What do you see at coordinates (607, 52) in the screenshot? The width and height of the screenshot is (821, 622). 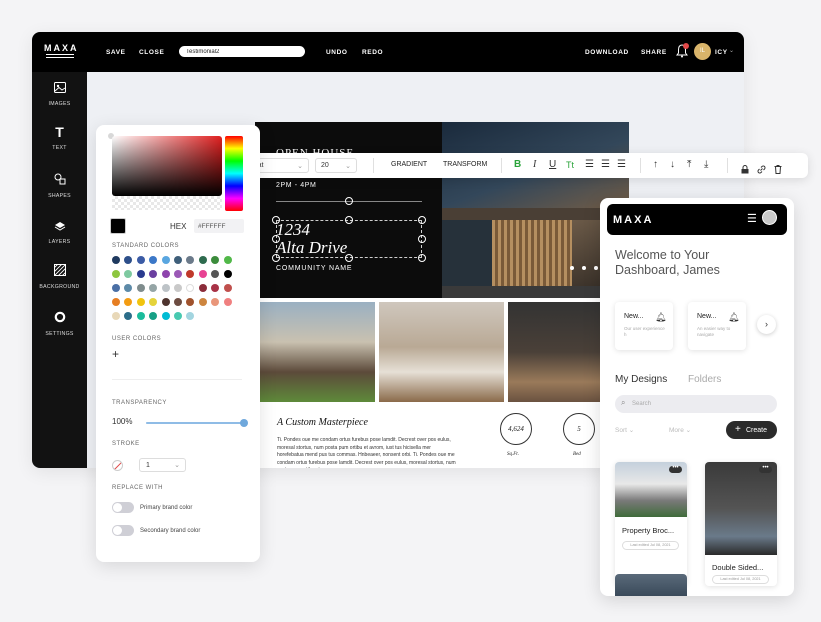 I see `download-button: DOWNLOAD` at bounding box center [607, 52].